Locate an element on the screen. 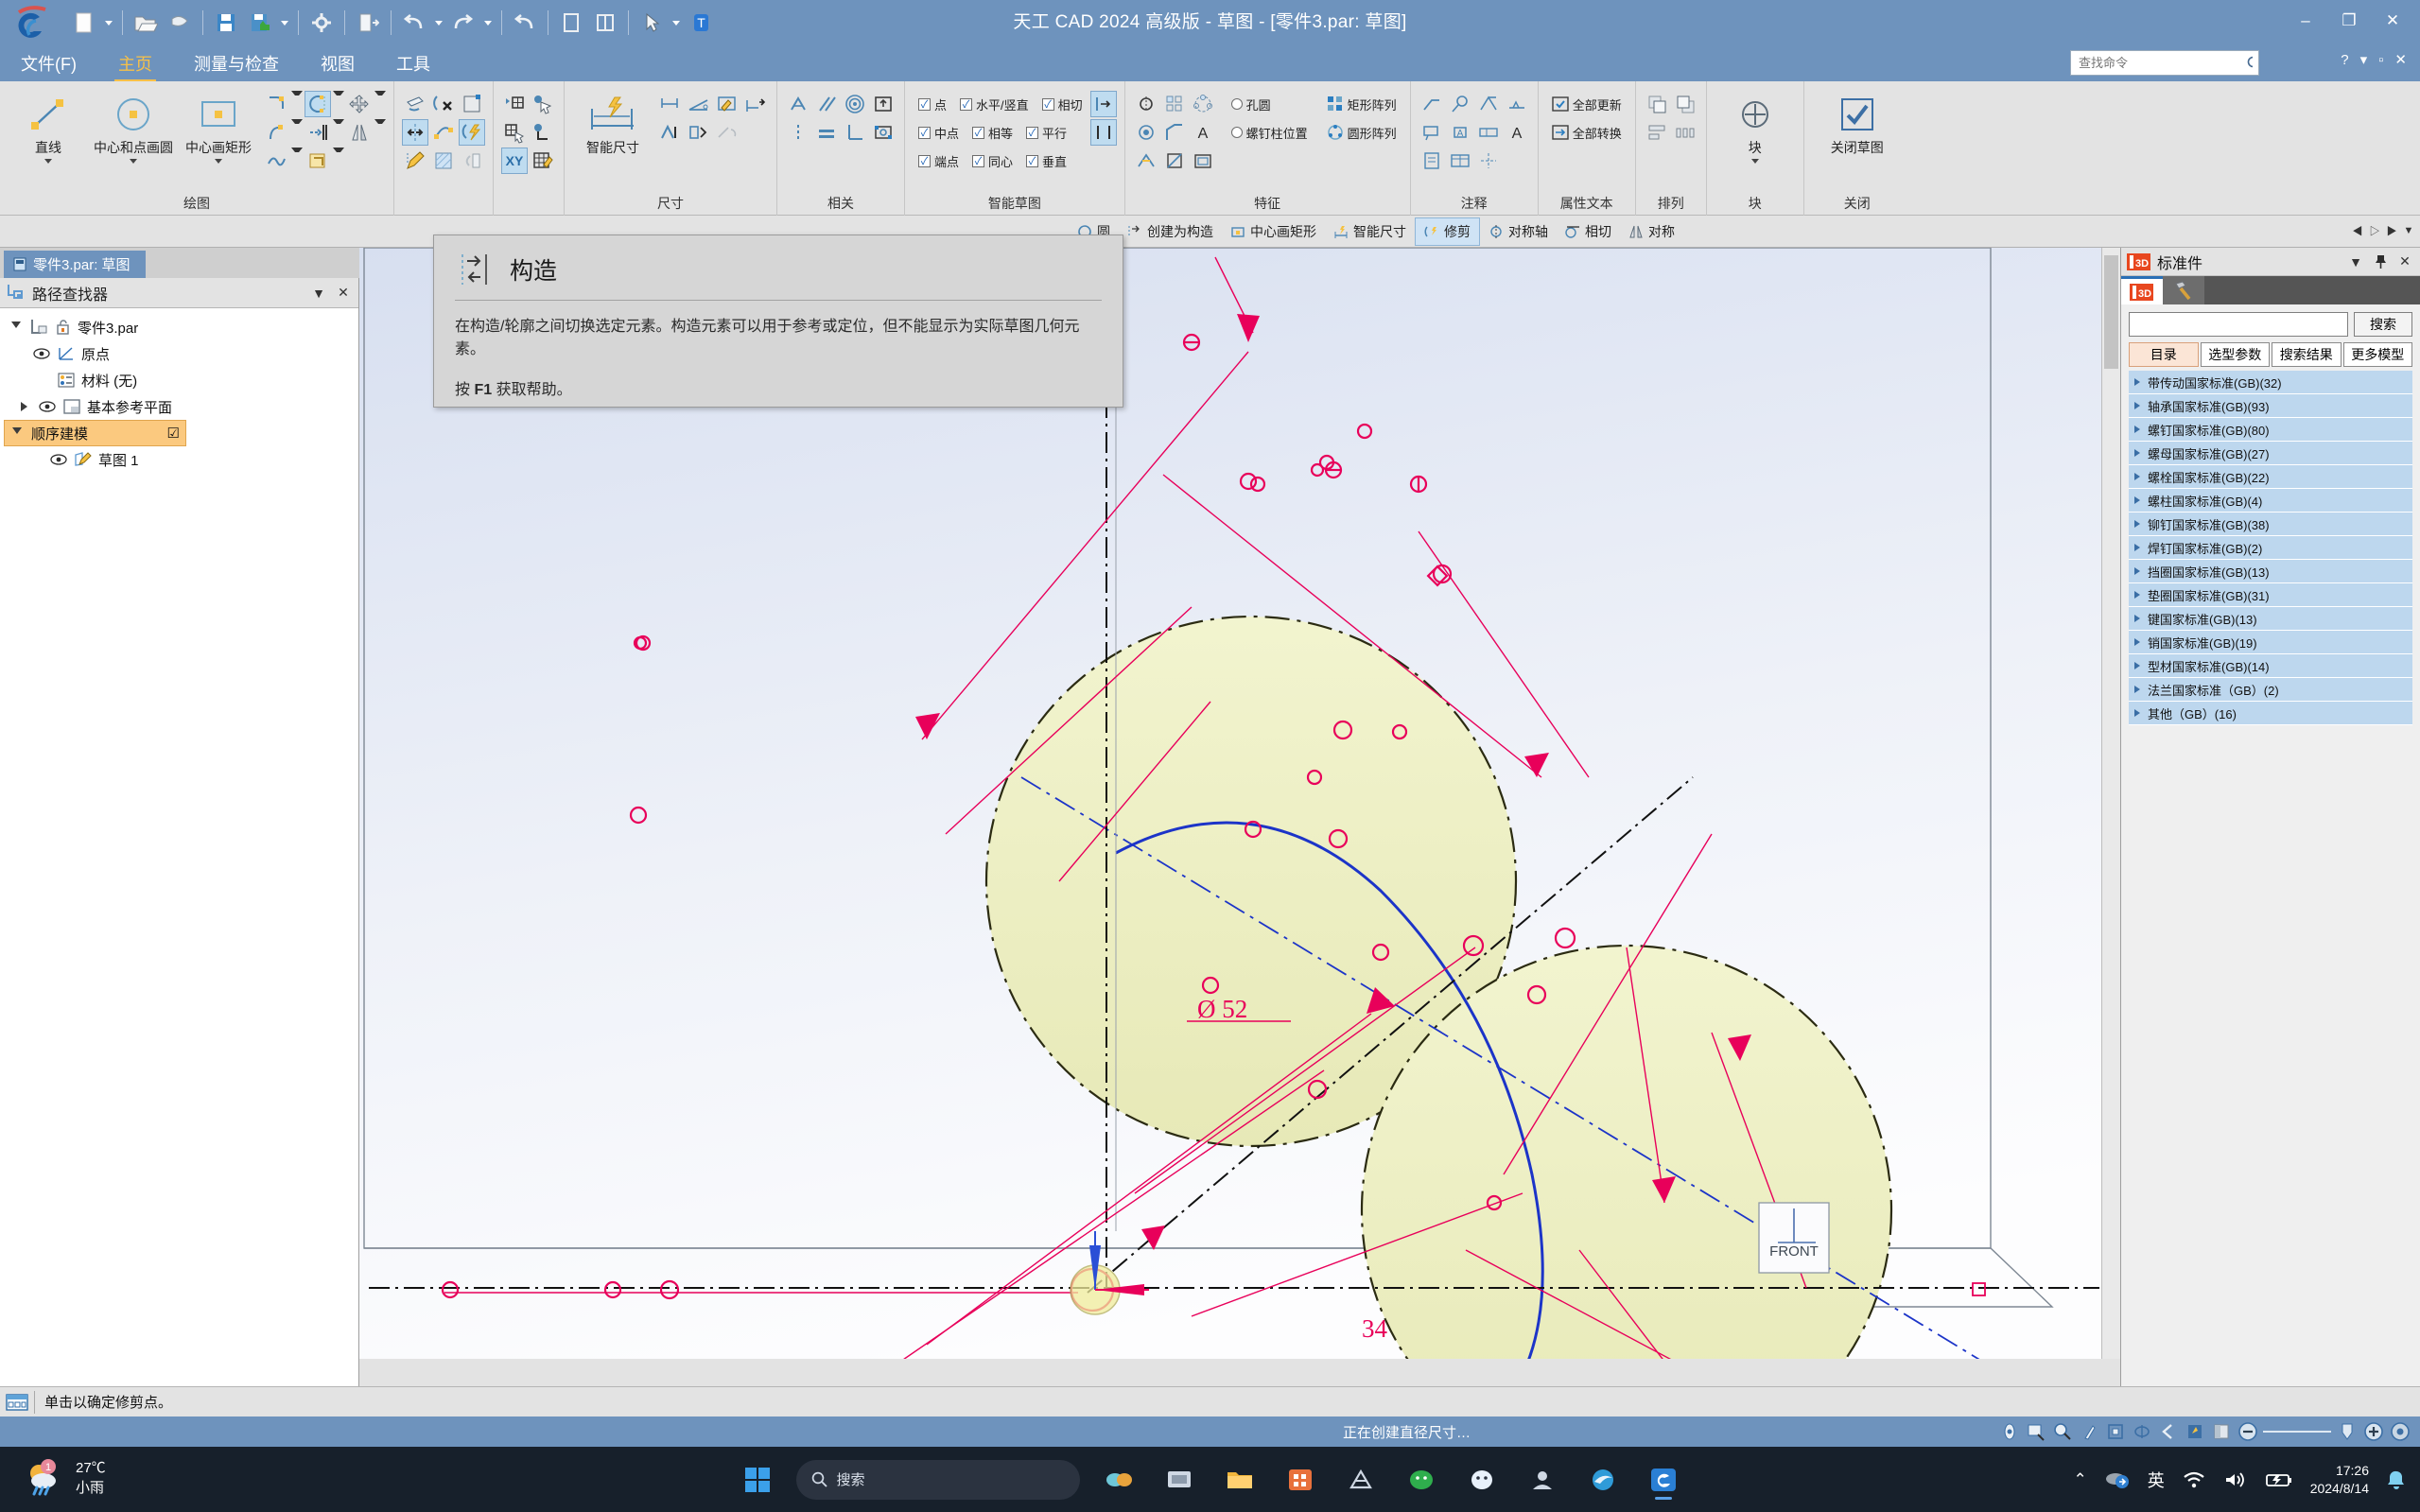 This screenshot has height=1512, width=2420. smart-check-tangent: ✓ 相切 is located at coordinates (1062, 104).